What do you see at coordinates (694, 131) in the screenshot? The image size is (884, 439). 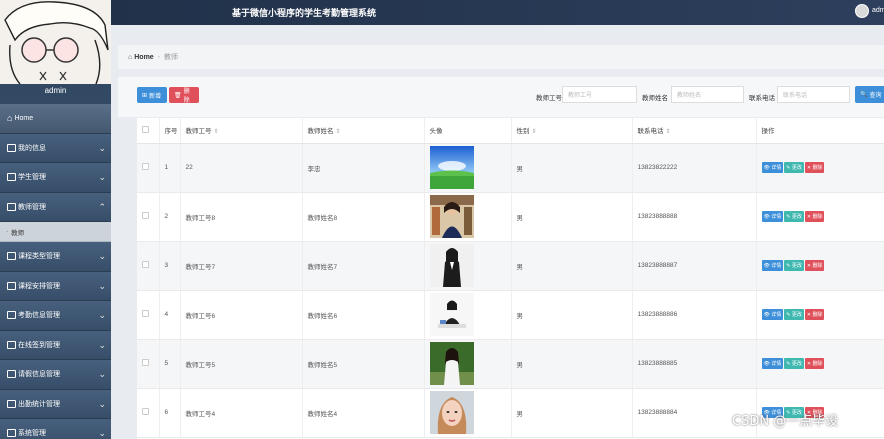 I see `column-header-phone: 联系电话 ⇕` at bounding box center [694, 131].